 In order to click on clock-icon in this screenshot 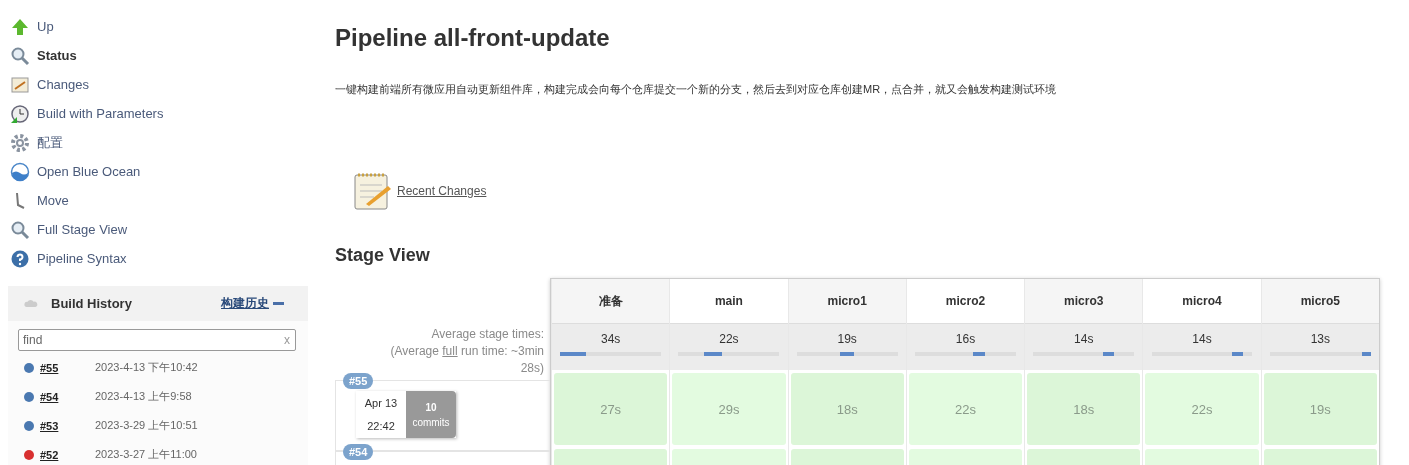, I will do `click(20, 113)`.